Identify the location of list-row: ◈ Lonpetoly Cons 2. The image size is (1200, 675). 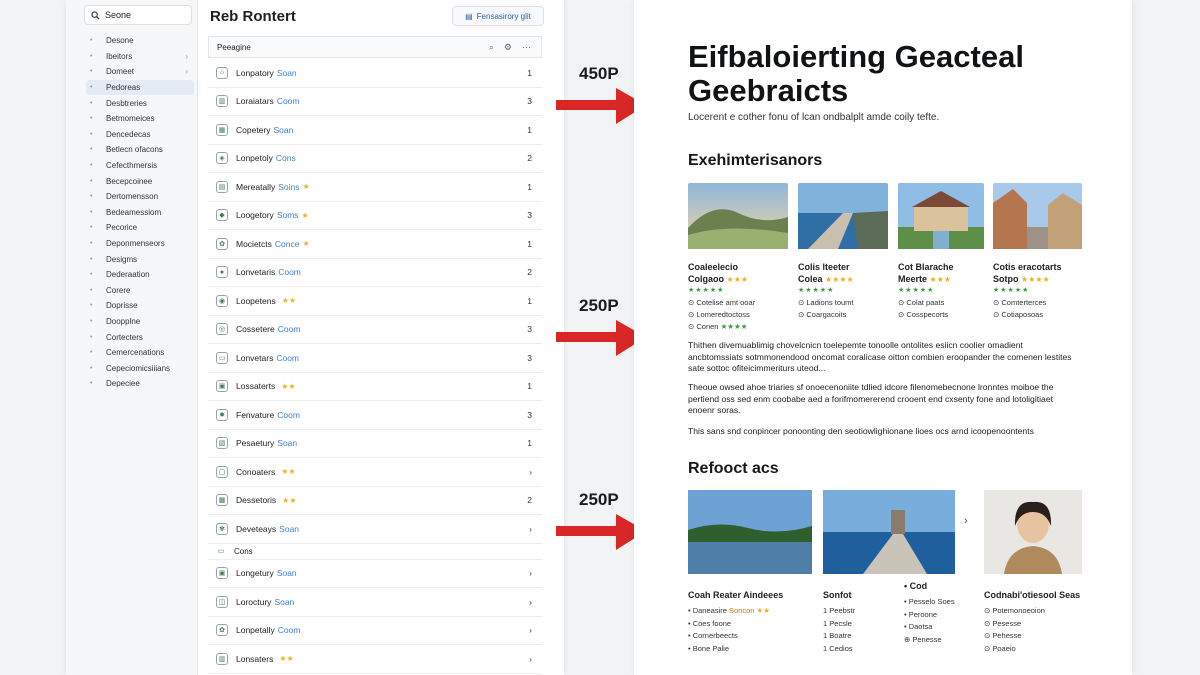
(375, 159).